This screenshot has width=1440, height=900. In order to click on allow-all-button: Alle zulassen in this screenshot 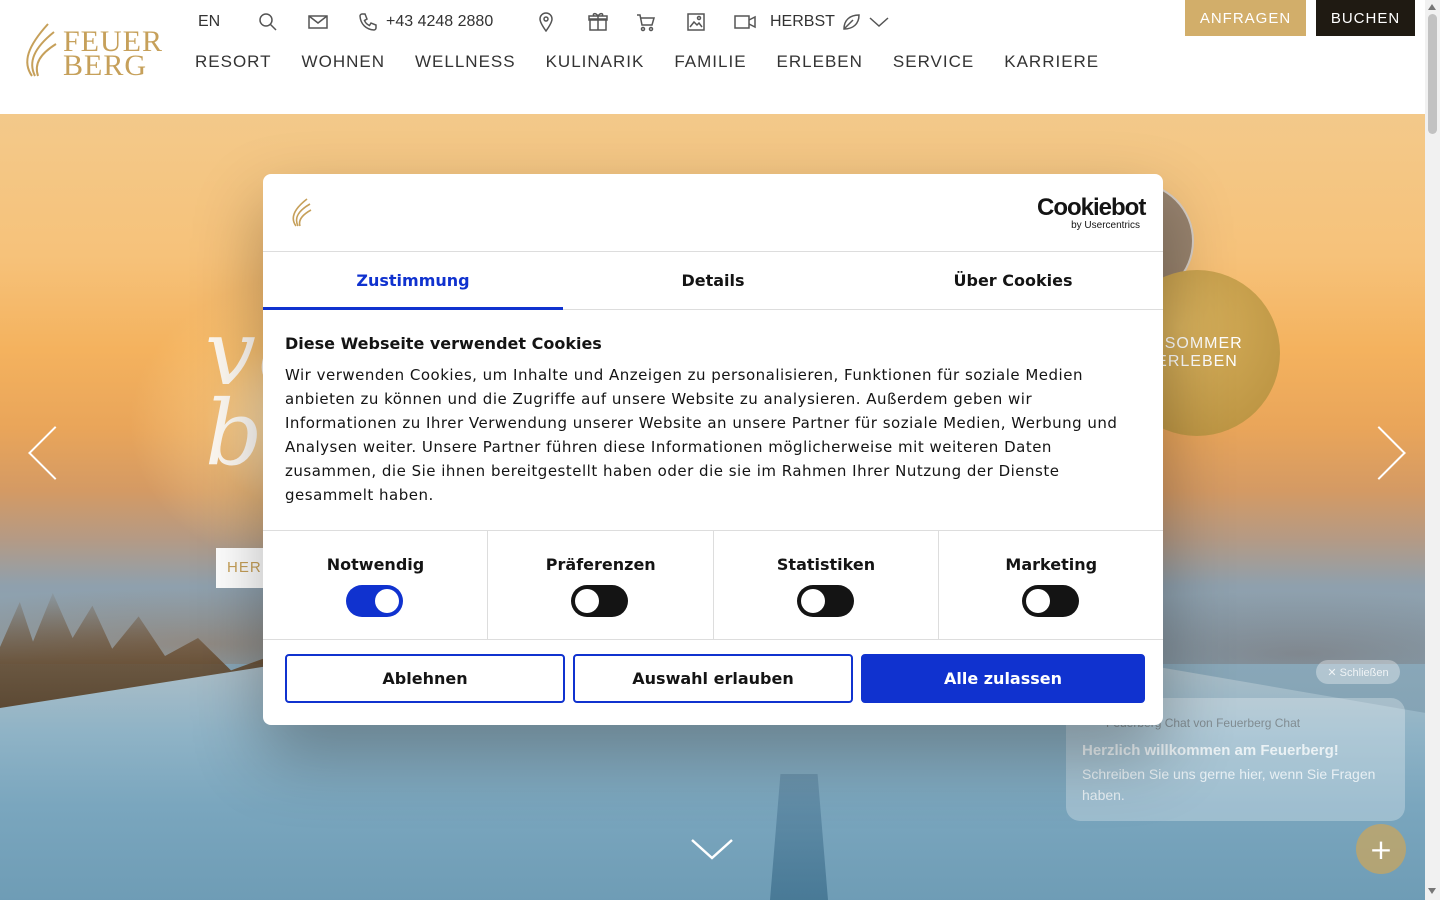, I will do `click(1003, 678)`.